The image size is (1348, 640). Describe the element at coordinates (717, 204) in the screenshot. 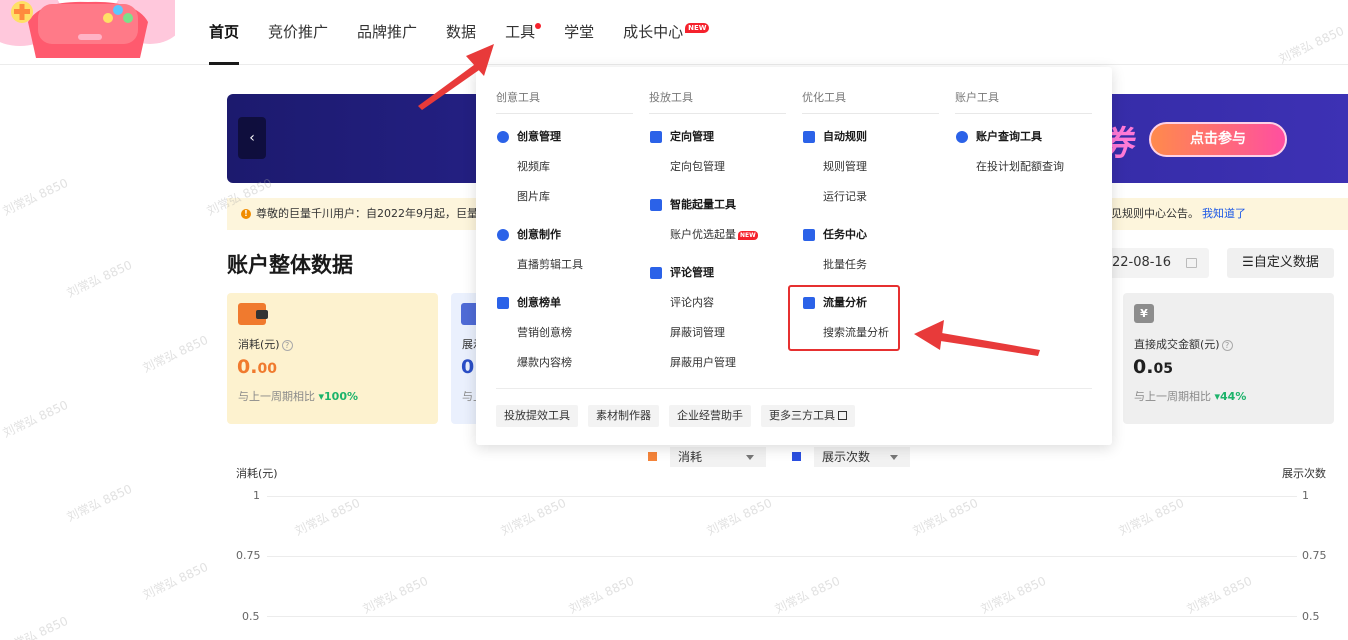

I see `menu-group-smart-boost: 智能起量工具` at that location.